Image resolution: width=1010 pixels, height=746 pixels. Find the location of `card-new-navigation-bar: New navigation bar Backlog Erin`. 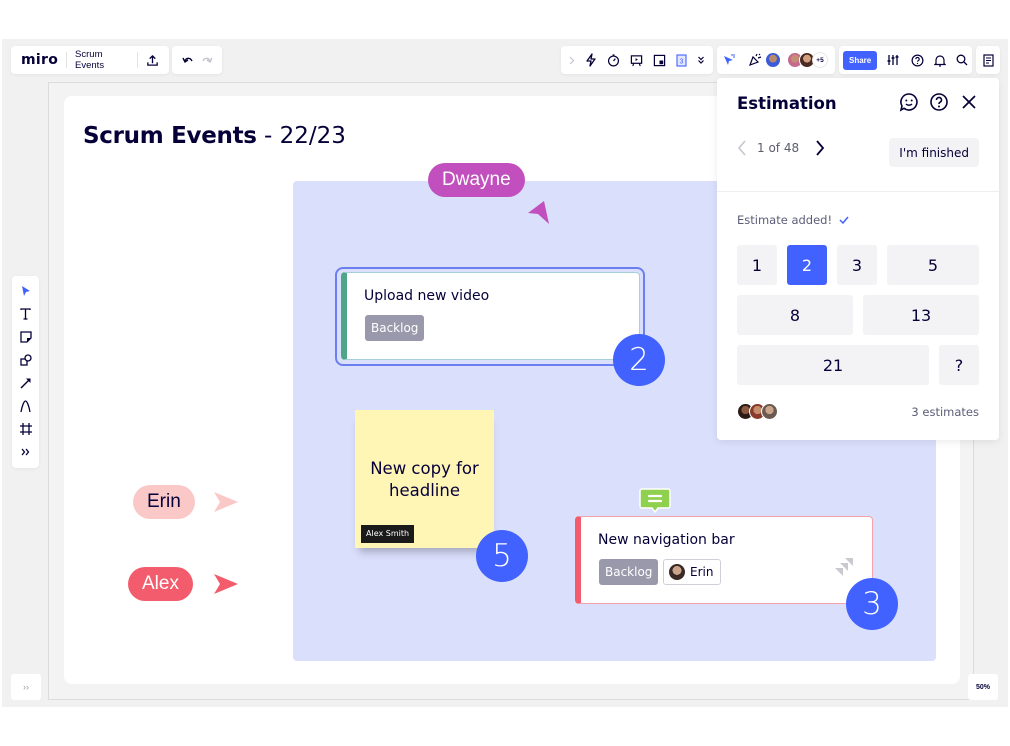

card-new-navigation-bar: New navigation bar Backlog Erin is located at coordinates (724, 560).